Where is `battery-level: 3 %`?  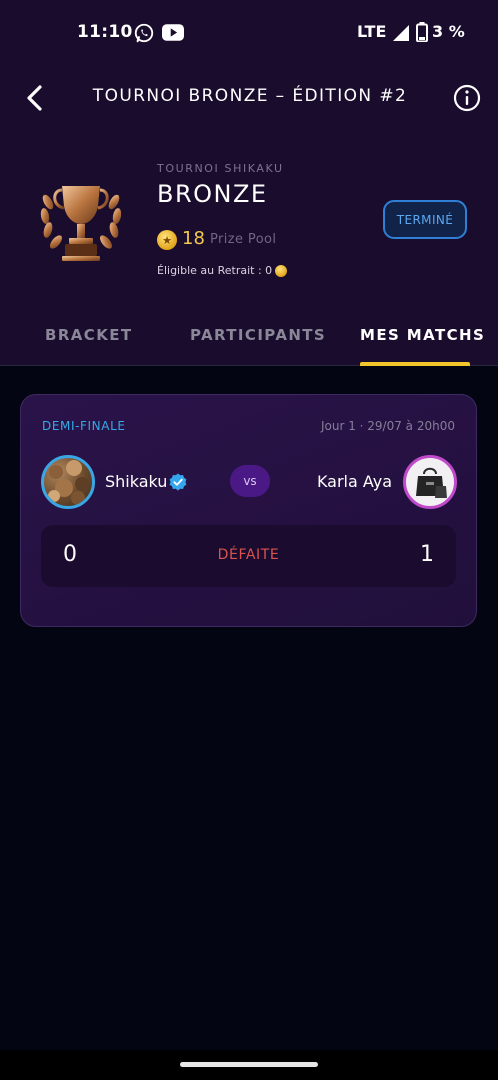
battery-level: 3 % is located at coordinates (448, 31).